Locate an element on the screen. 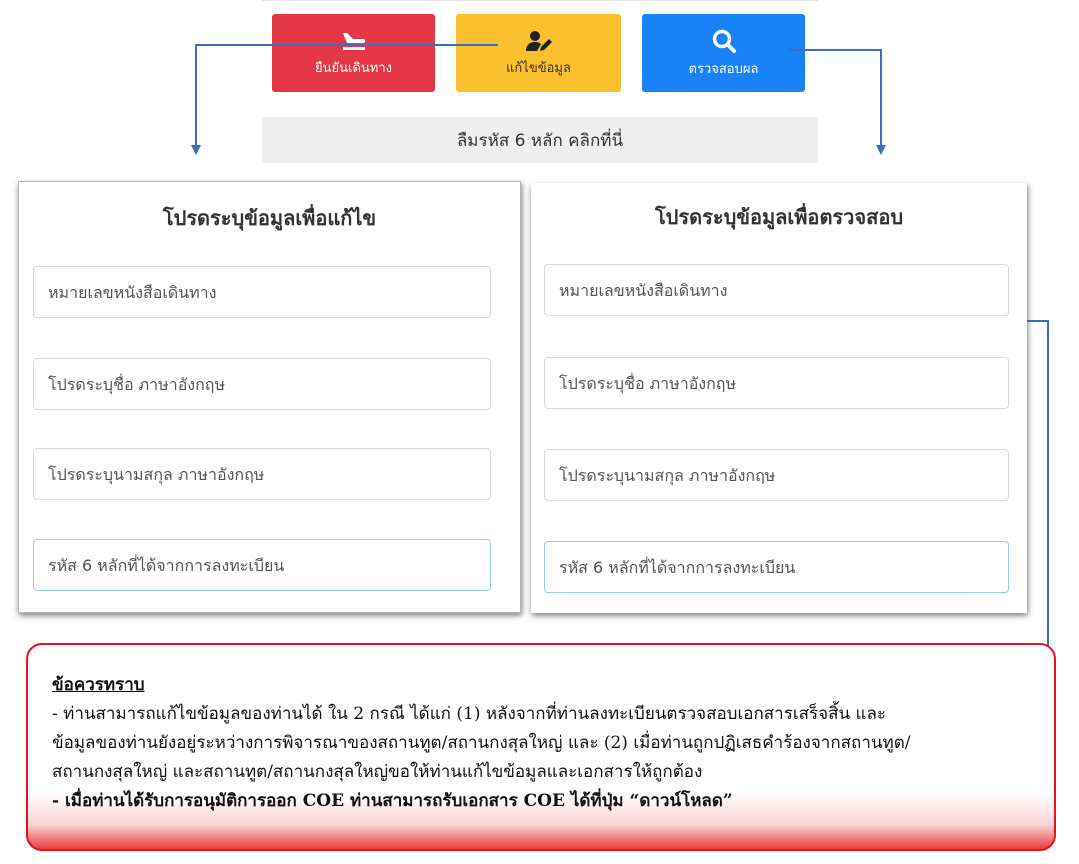 This screenshot has width=1079, height=864. edit-passport-input is located at coordinates (262, 292).